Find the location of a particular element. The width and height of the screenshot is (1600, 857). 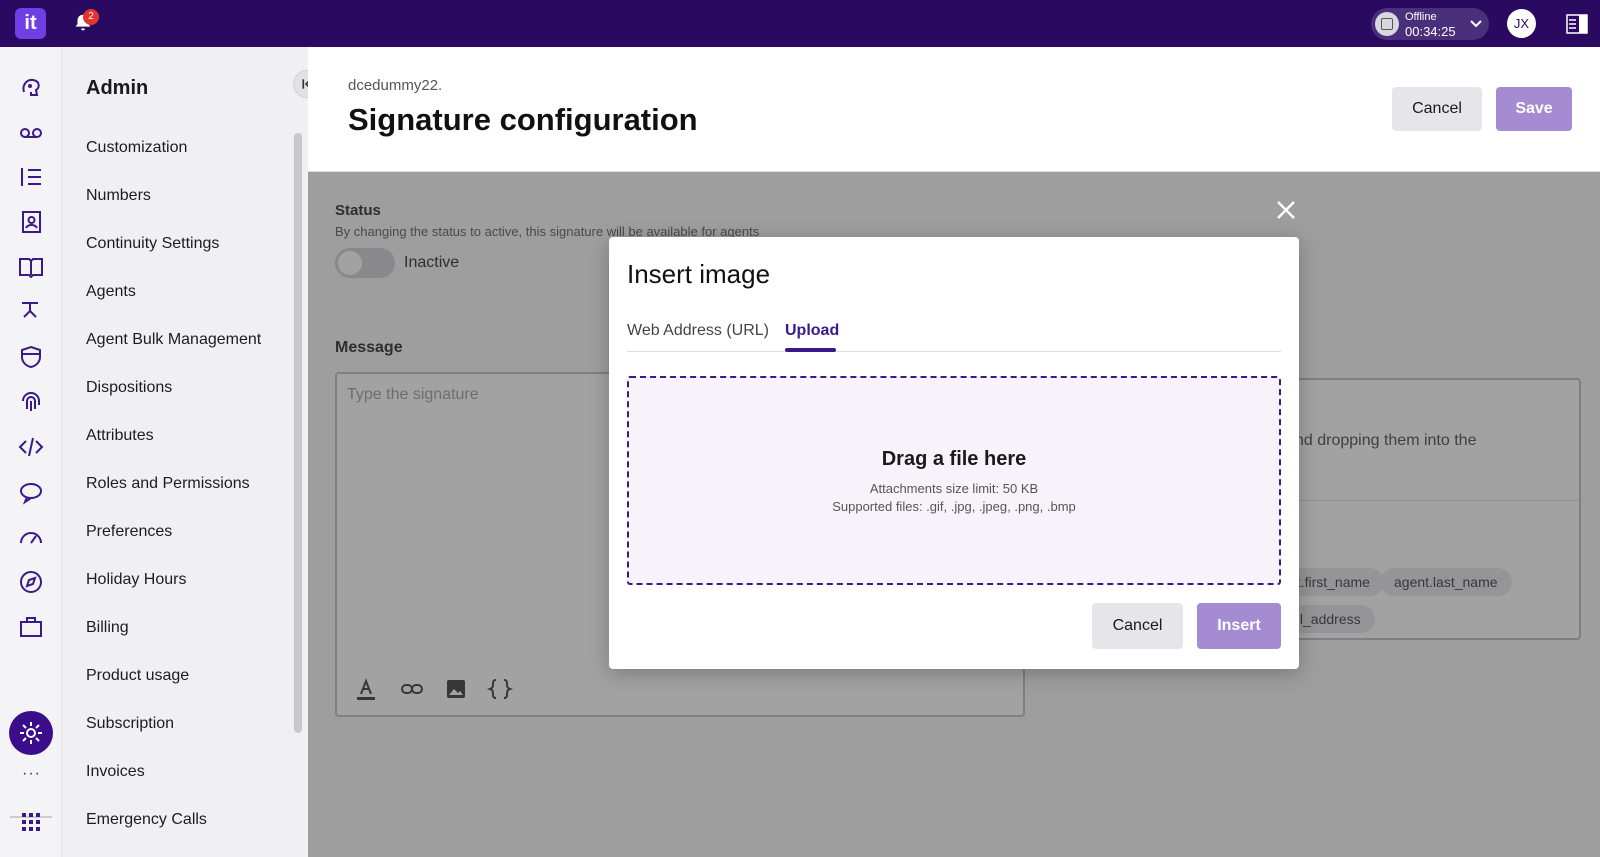

sidebar-item-customization: Customization is located at coordinates (136, 148).